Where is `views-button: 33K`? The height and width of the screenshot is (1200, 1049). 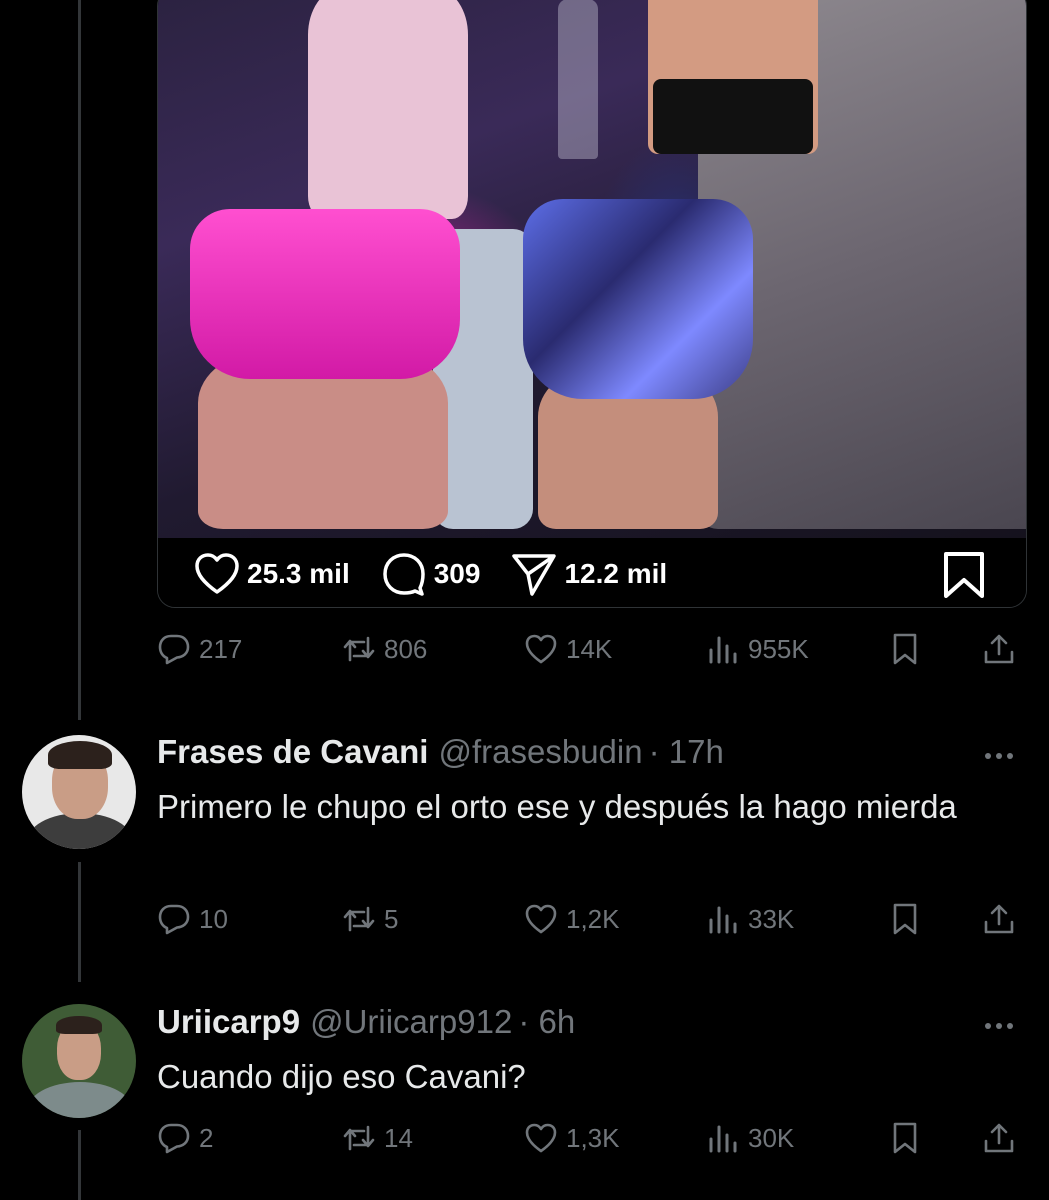
views-button: 33K is located at coordinates (750, 919).